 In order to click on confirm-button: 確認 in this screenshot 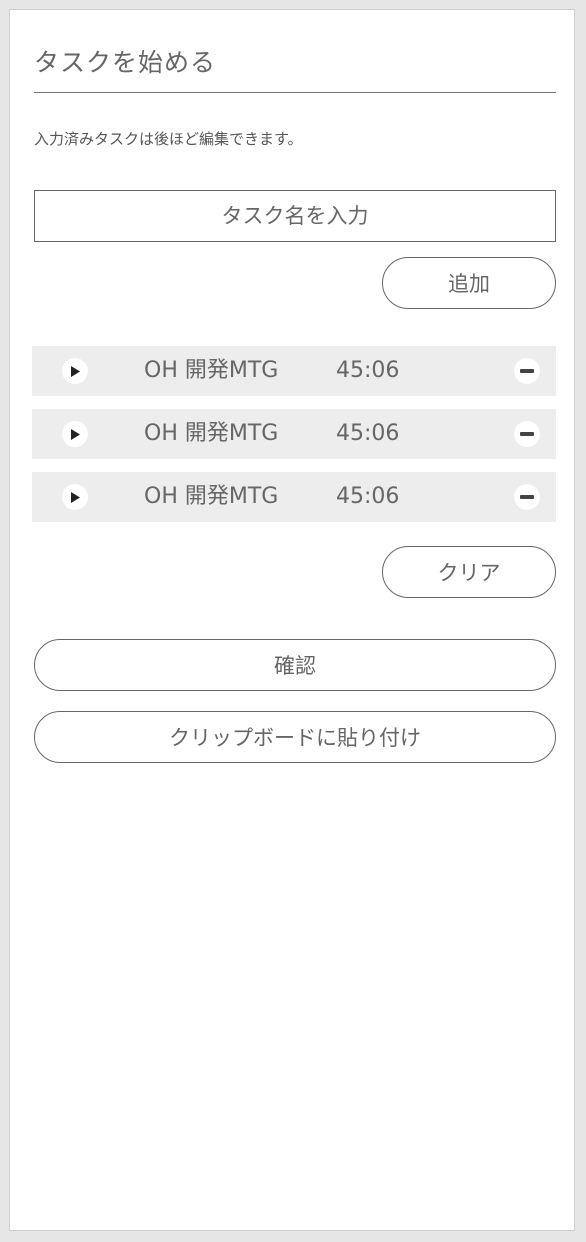, I will do `click(295, 665)`.